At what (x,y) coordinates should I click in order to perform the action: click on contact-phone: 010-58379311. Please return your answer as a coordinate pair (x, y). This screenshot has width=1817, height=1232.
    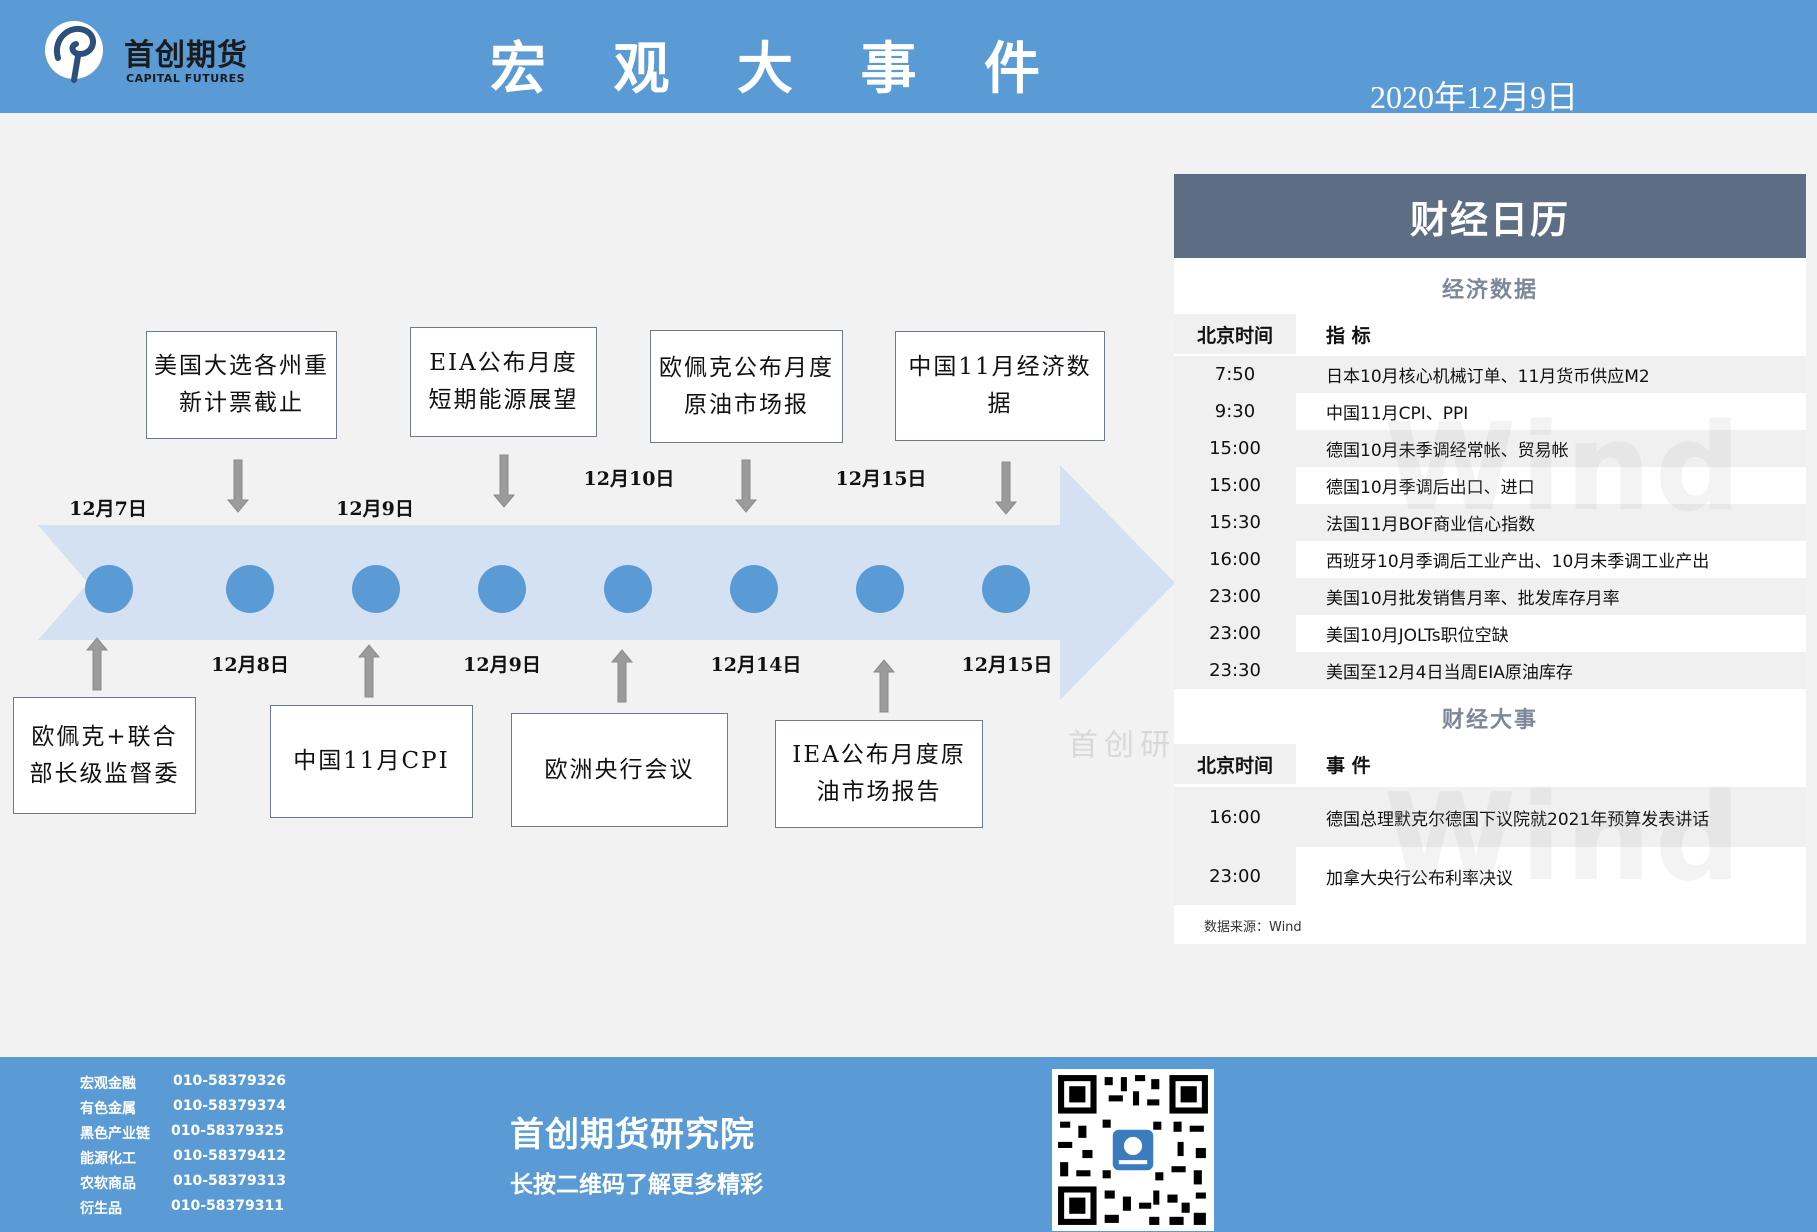
    Looking at the image, I should click on (227, 1206).